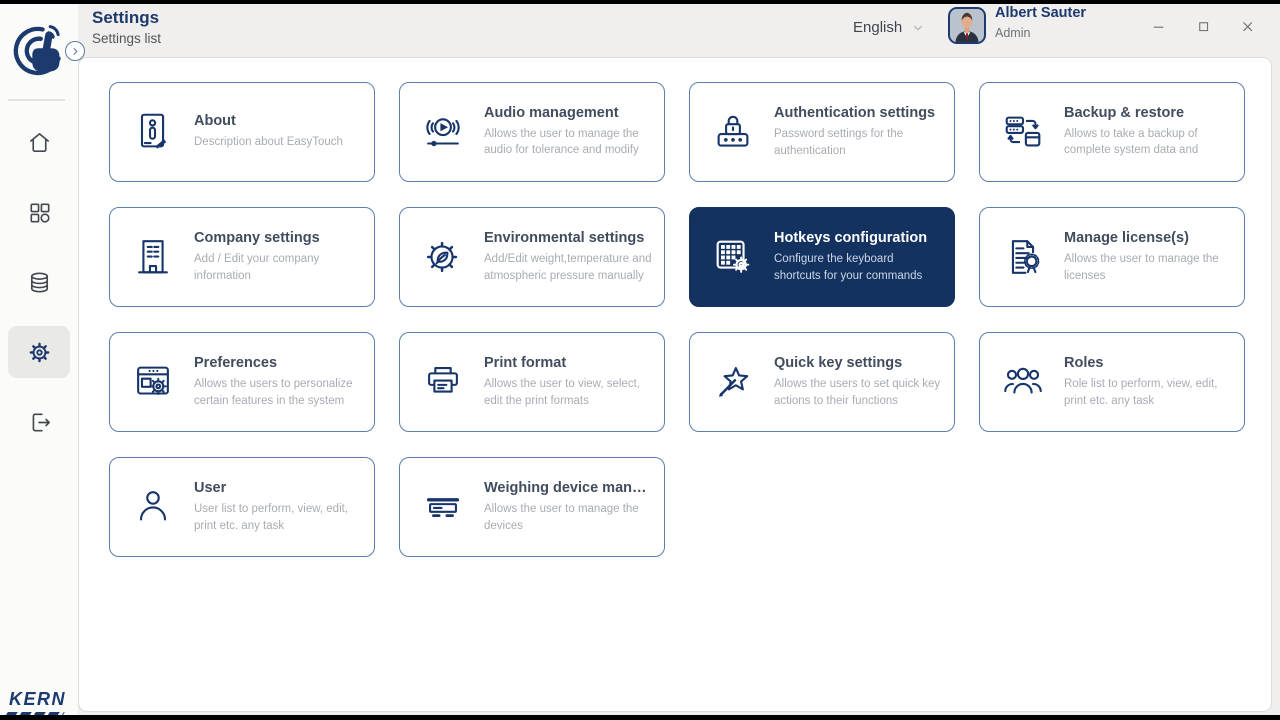 This screenshot has width=1280, height=720. Describe the element at coordinates (1023, 132) in the screenshot. I see `backup-restore-icon` at that location.